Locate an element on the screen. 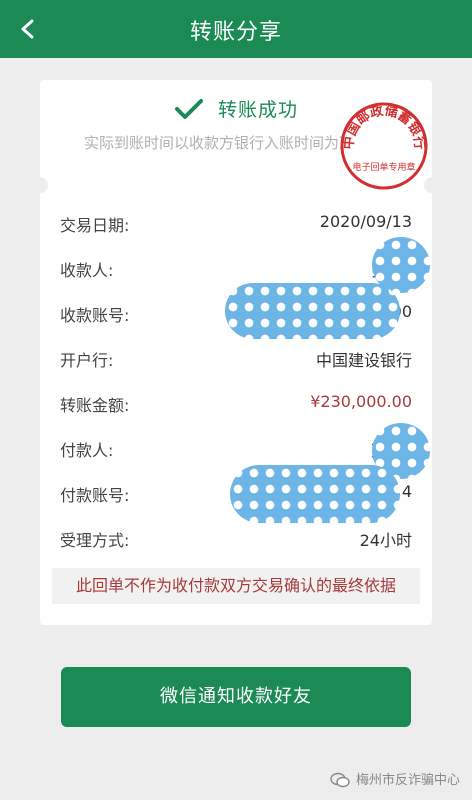  checkmark-icon is located at coordinates (188, 108).